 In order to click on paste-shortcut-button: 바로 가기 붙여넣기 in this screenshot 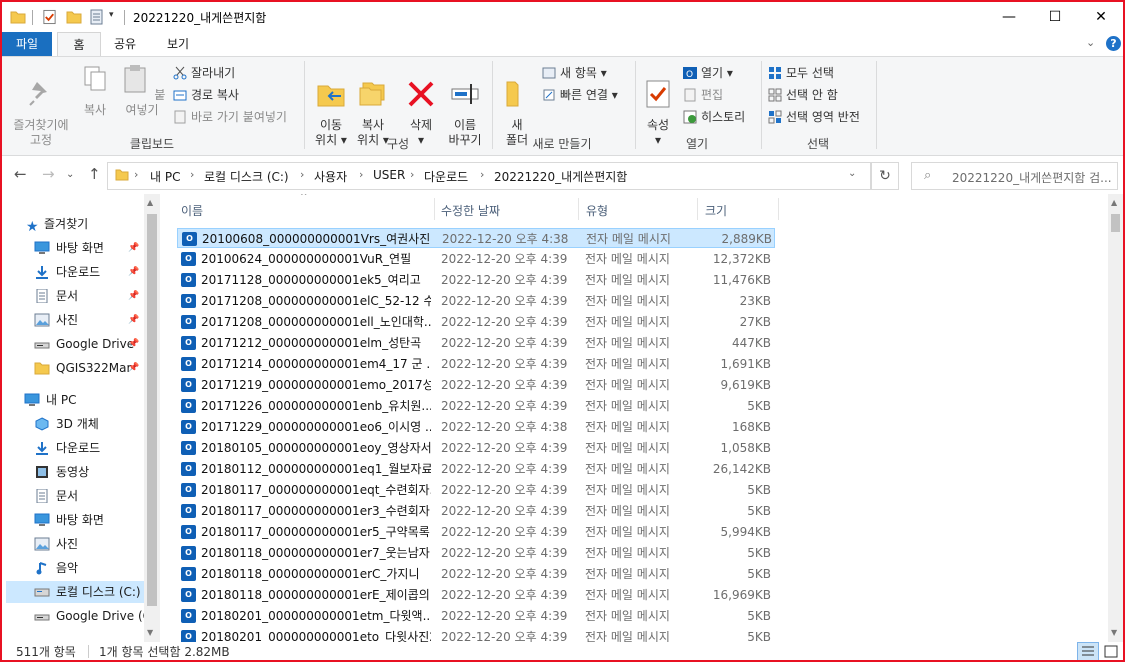, I will do `click(230, 117)`.